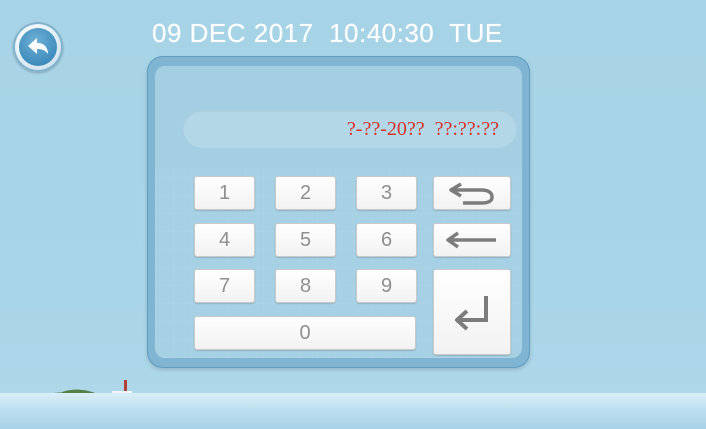 The height and width of the screenshot is (429, 706). I want to click on key-8: 8, so click(305, 286).